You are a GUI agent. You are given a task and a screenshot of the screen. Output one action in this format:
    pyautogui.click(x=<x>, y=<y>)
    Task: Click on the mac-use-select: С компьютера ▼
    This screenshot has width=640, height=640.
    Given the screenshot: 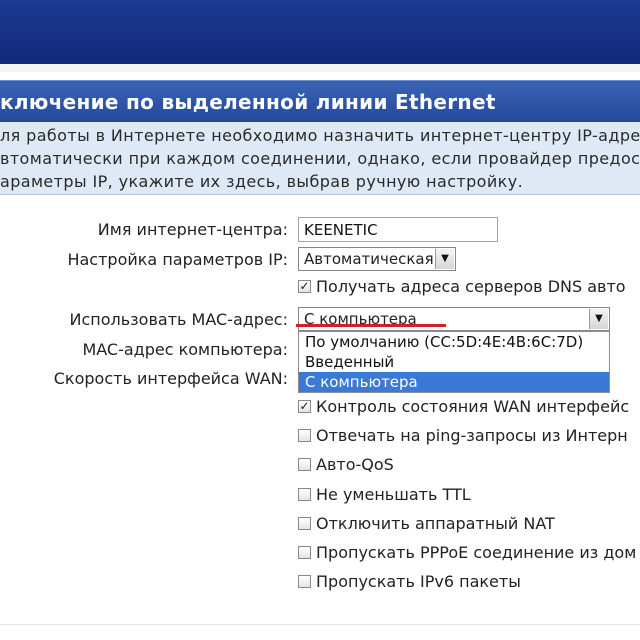 What is the action you would take?
    pyautogui.click(x=454, y=319)
    